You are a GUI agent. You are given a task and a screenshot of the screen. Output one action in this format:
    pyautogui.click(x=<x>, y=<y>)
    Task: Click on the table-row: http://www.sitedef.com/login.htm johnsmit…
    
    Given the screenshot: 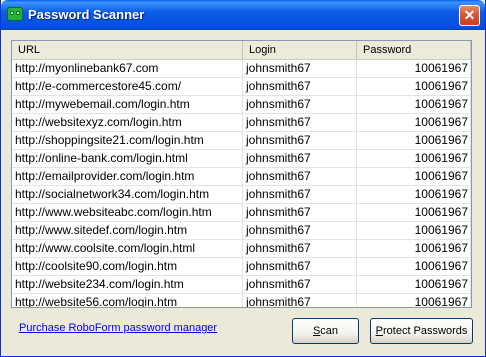 What is the action you would take?
    pyautogui.click(x=241, y=231)
    